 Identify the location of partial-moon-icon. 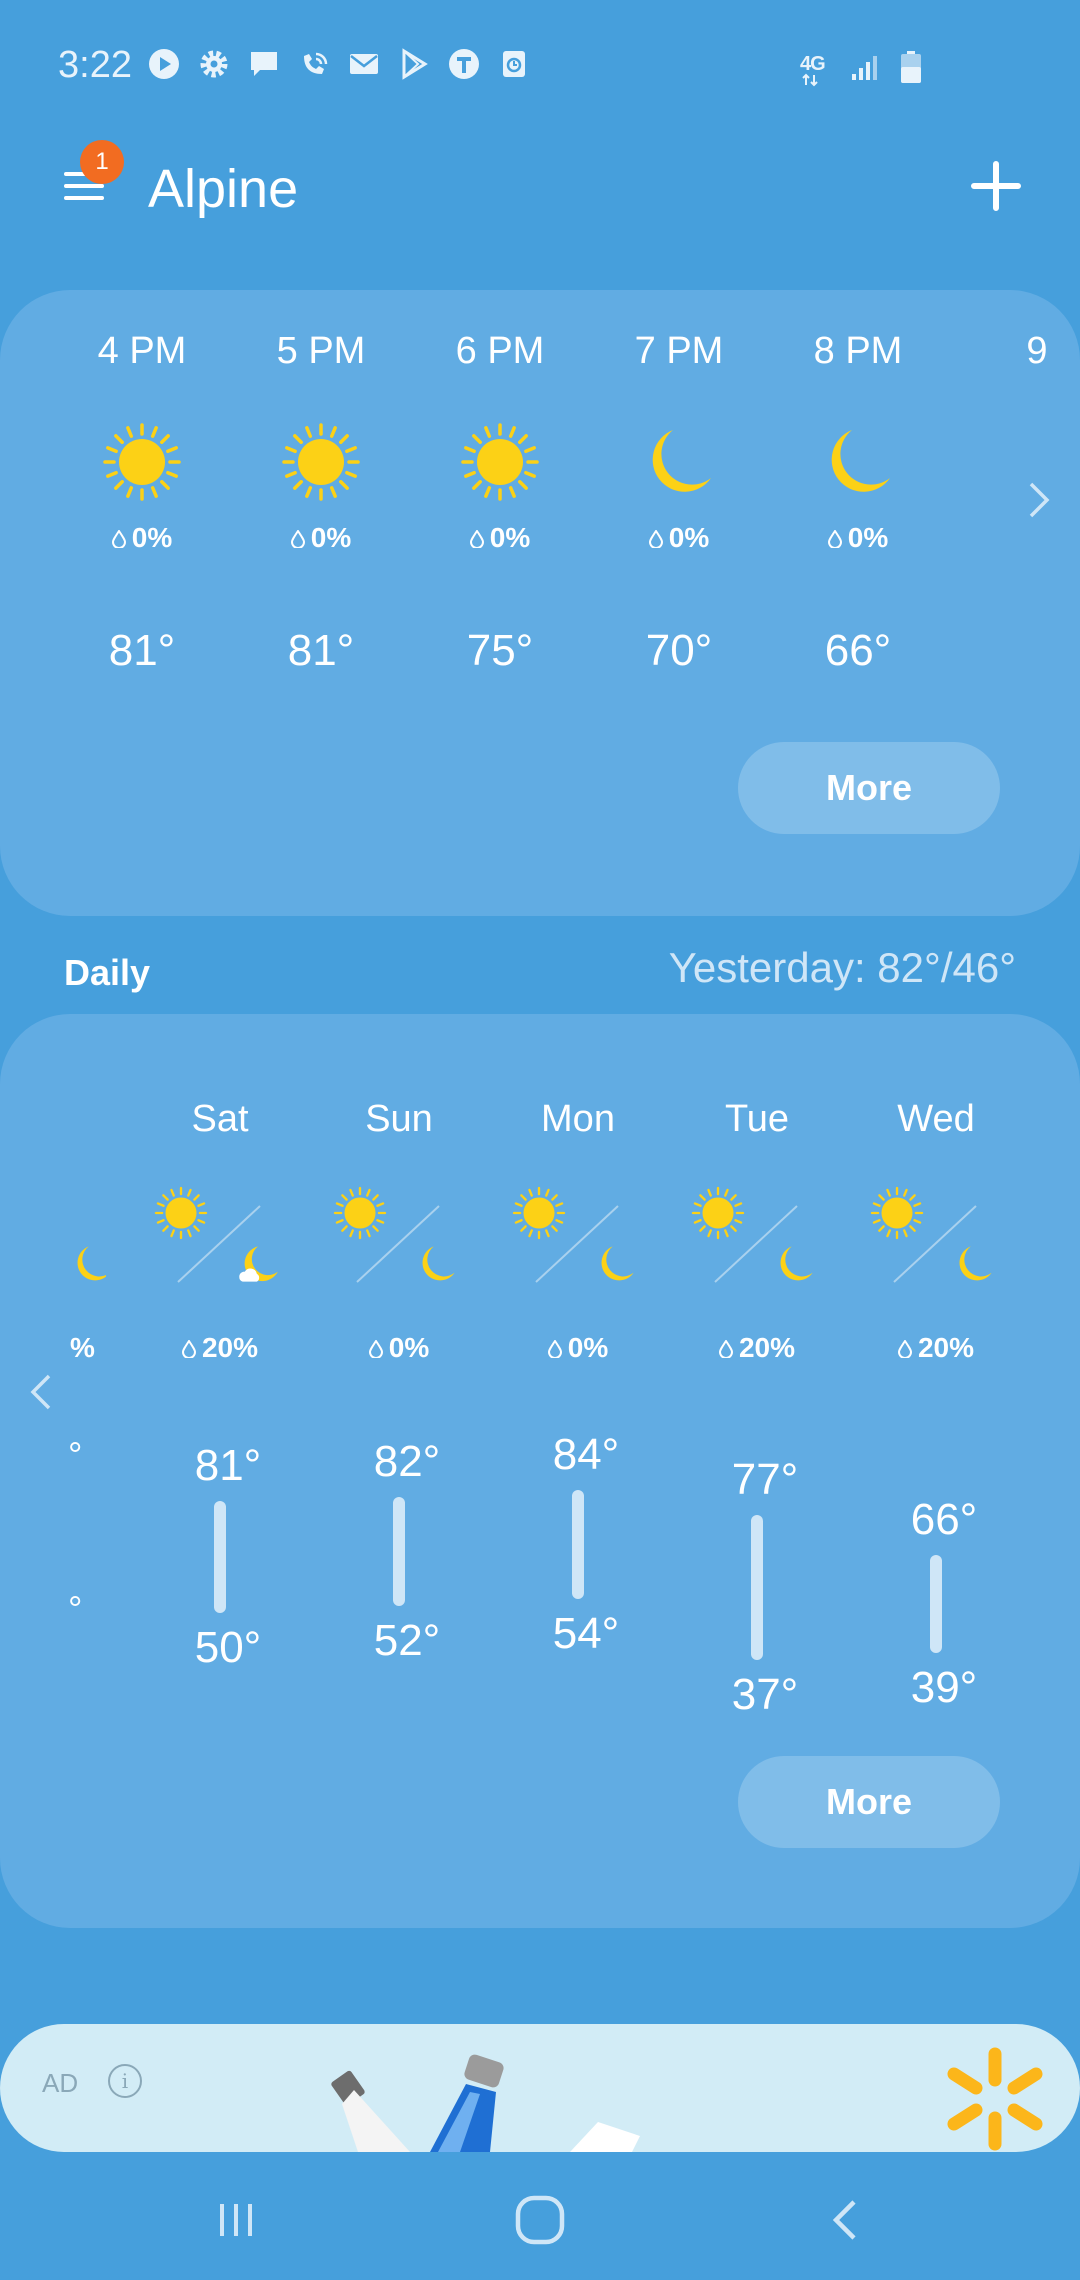
(81, 1264).